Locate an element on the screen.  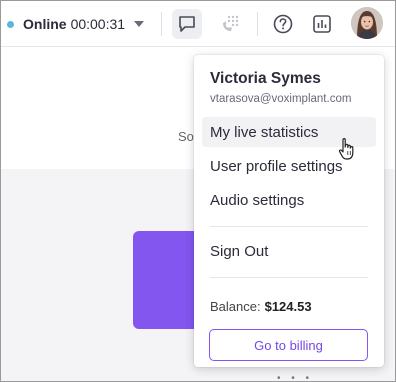
avatar is located at coordinates (367, 23).